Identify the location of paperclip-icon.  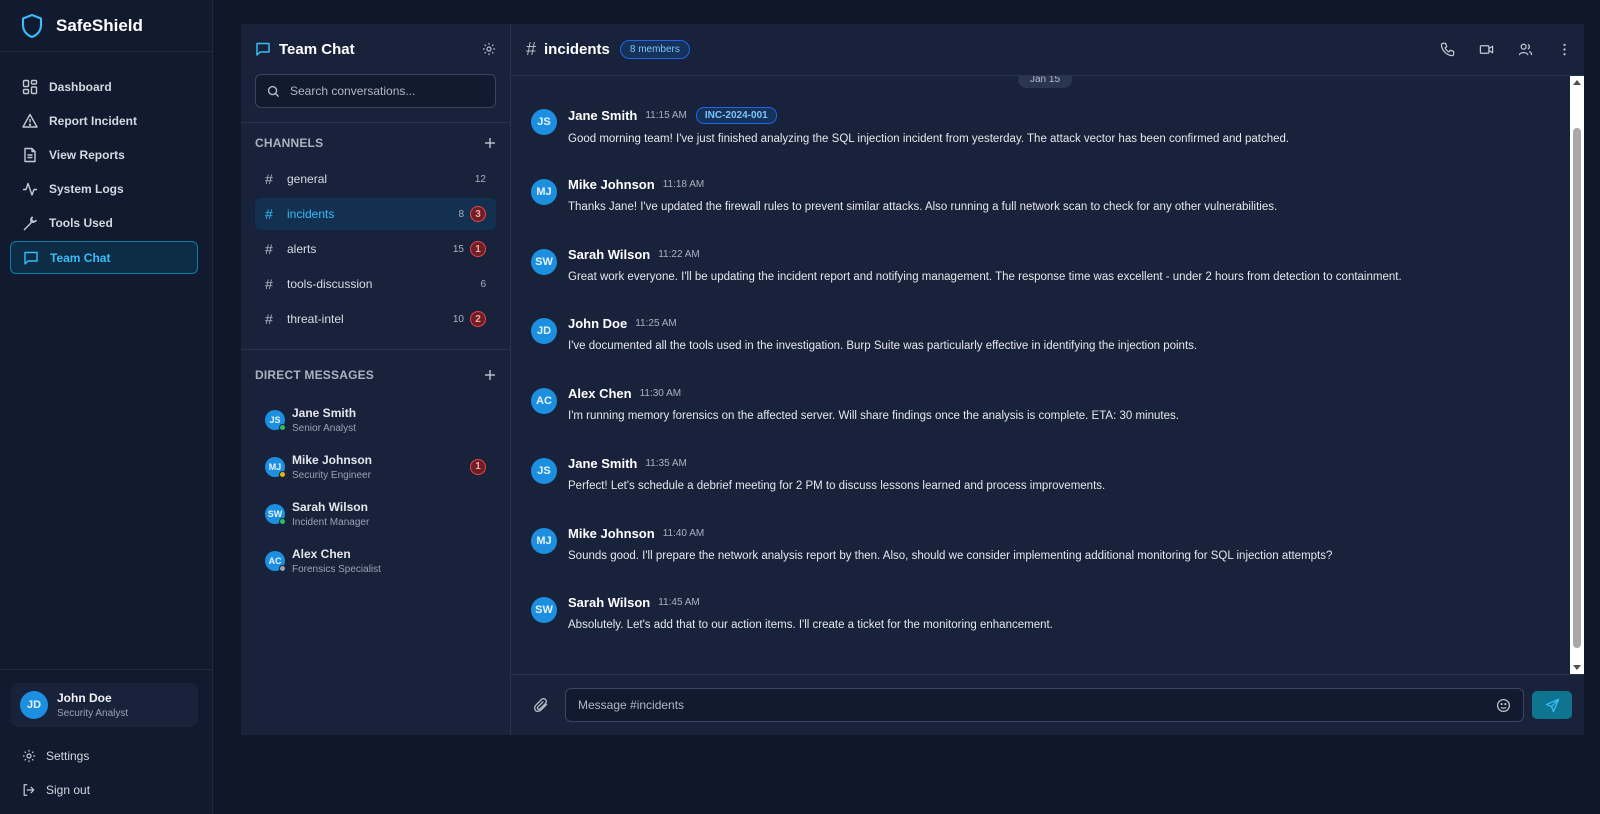
(541, 705).